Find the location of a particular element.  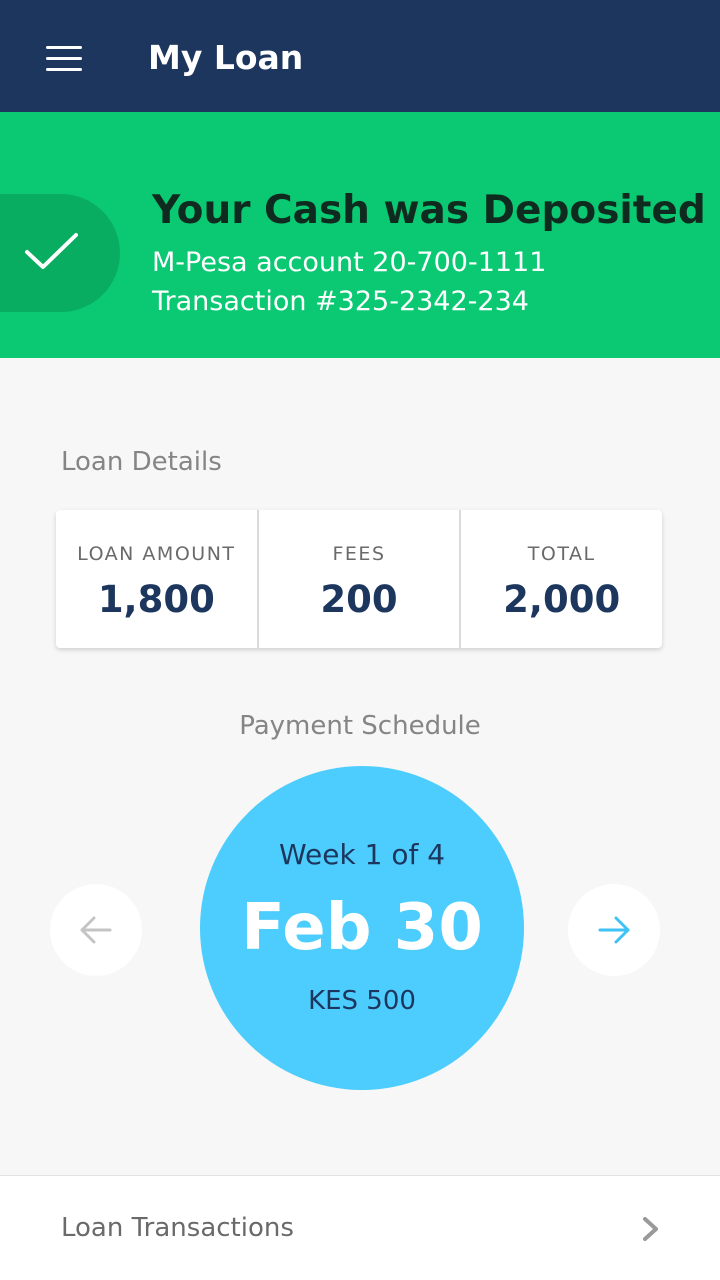

page-title: My Loan is located at coordinates (226, 57).